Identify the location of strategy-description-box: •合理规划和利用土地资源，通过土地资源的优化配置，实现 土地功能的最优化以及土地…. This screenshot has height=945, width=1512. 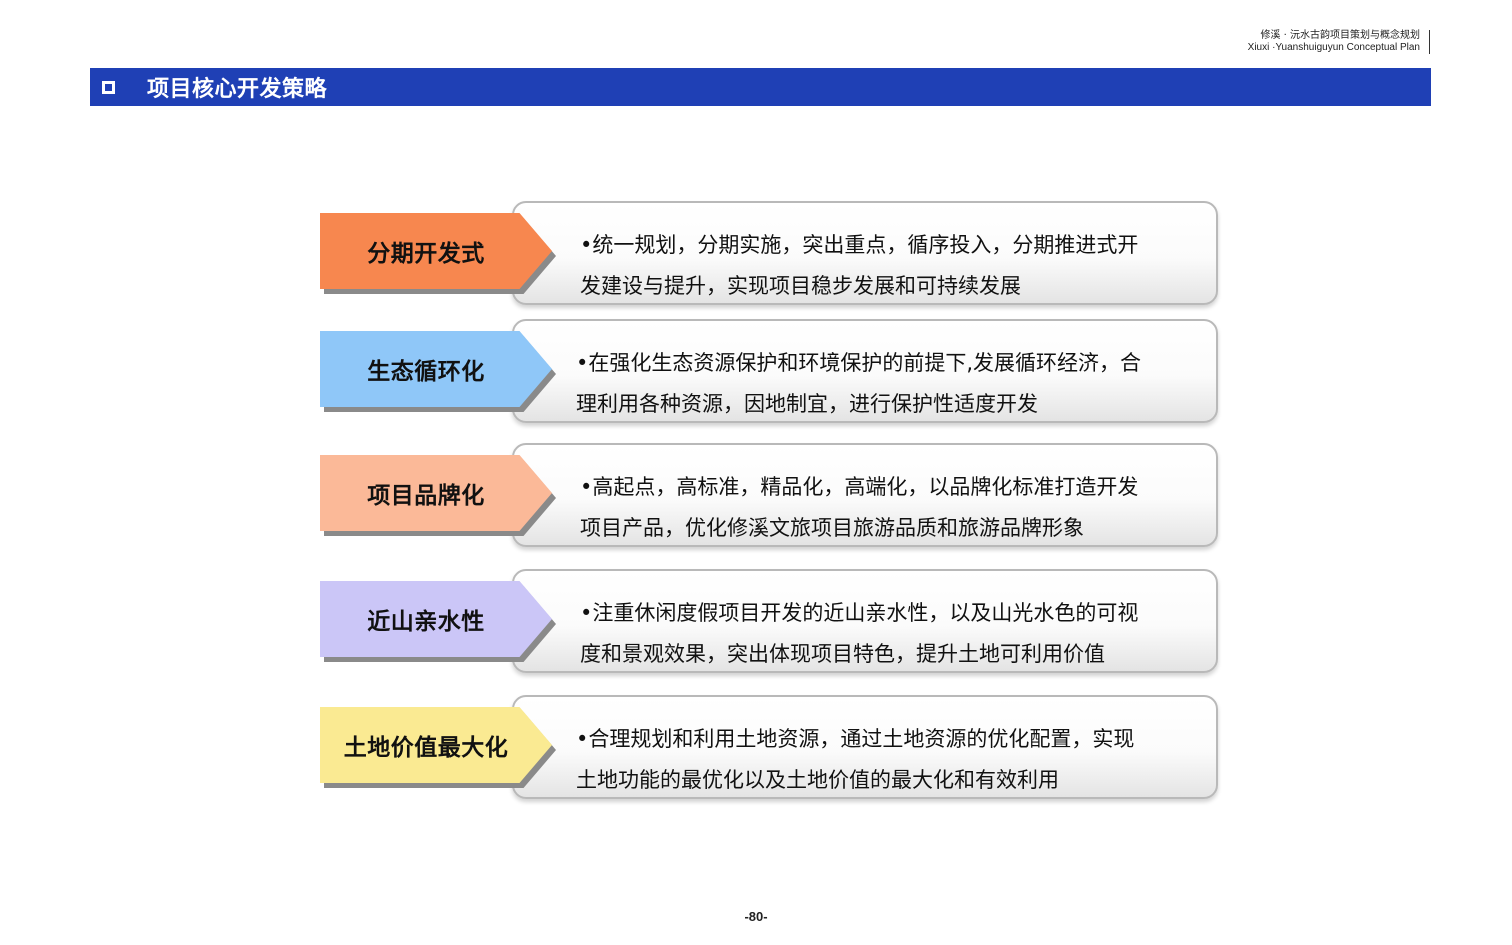
(865, 747).